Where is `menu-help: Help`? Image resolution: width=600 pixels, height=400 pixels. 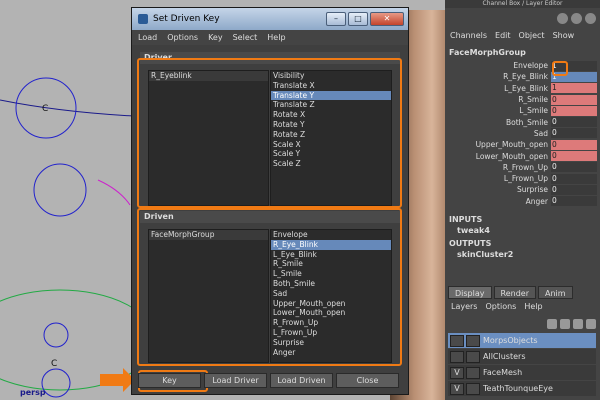 menu-help: Help is located at coordinates (276, 37).